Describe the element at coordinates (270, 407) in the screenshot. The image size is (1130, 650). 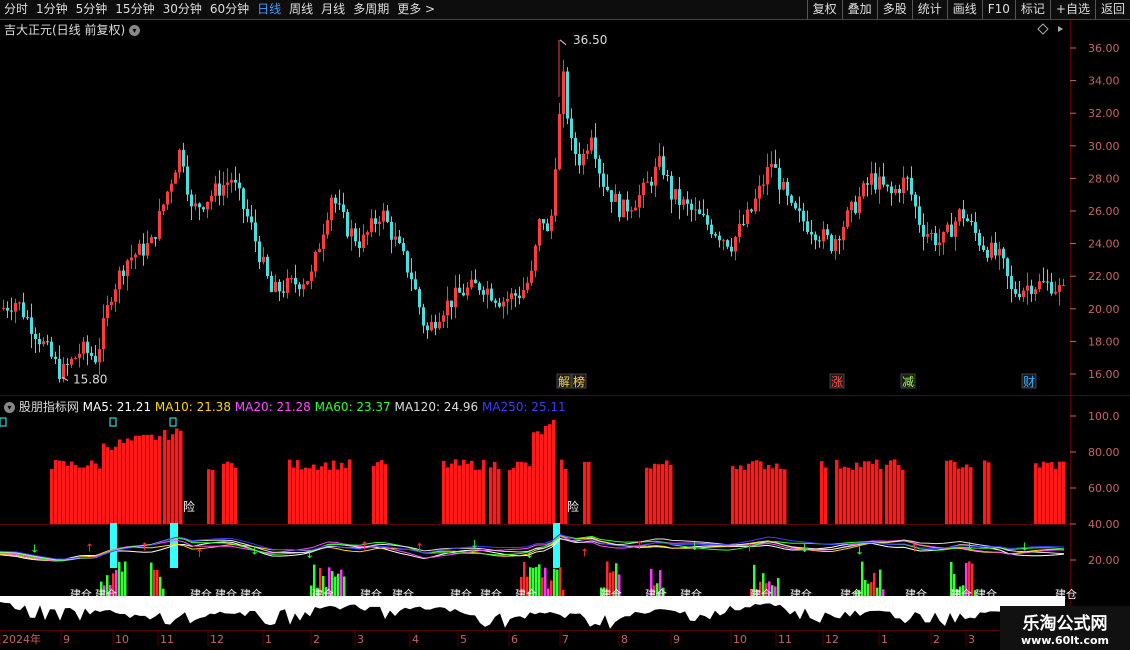
I see `ma-label: MA20: 21.28` at that location.